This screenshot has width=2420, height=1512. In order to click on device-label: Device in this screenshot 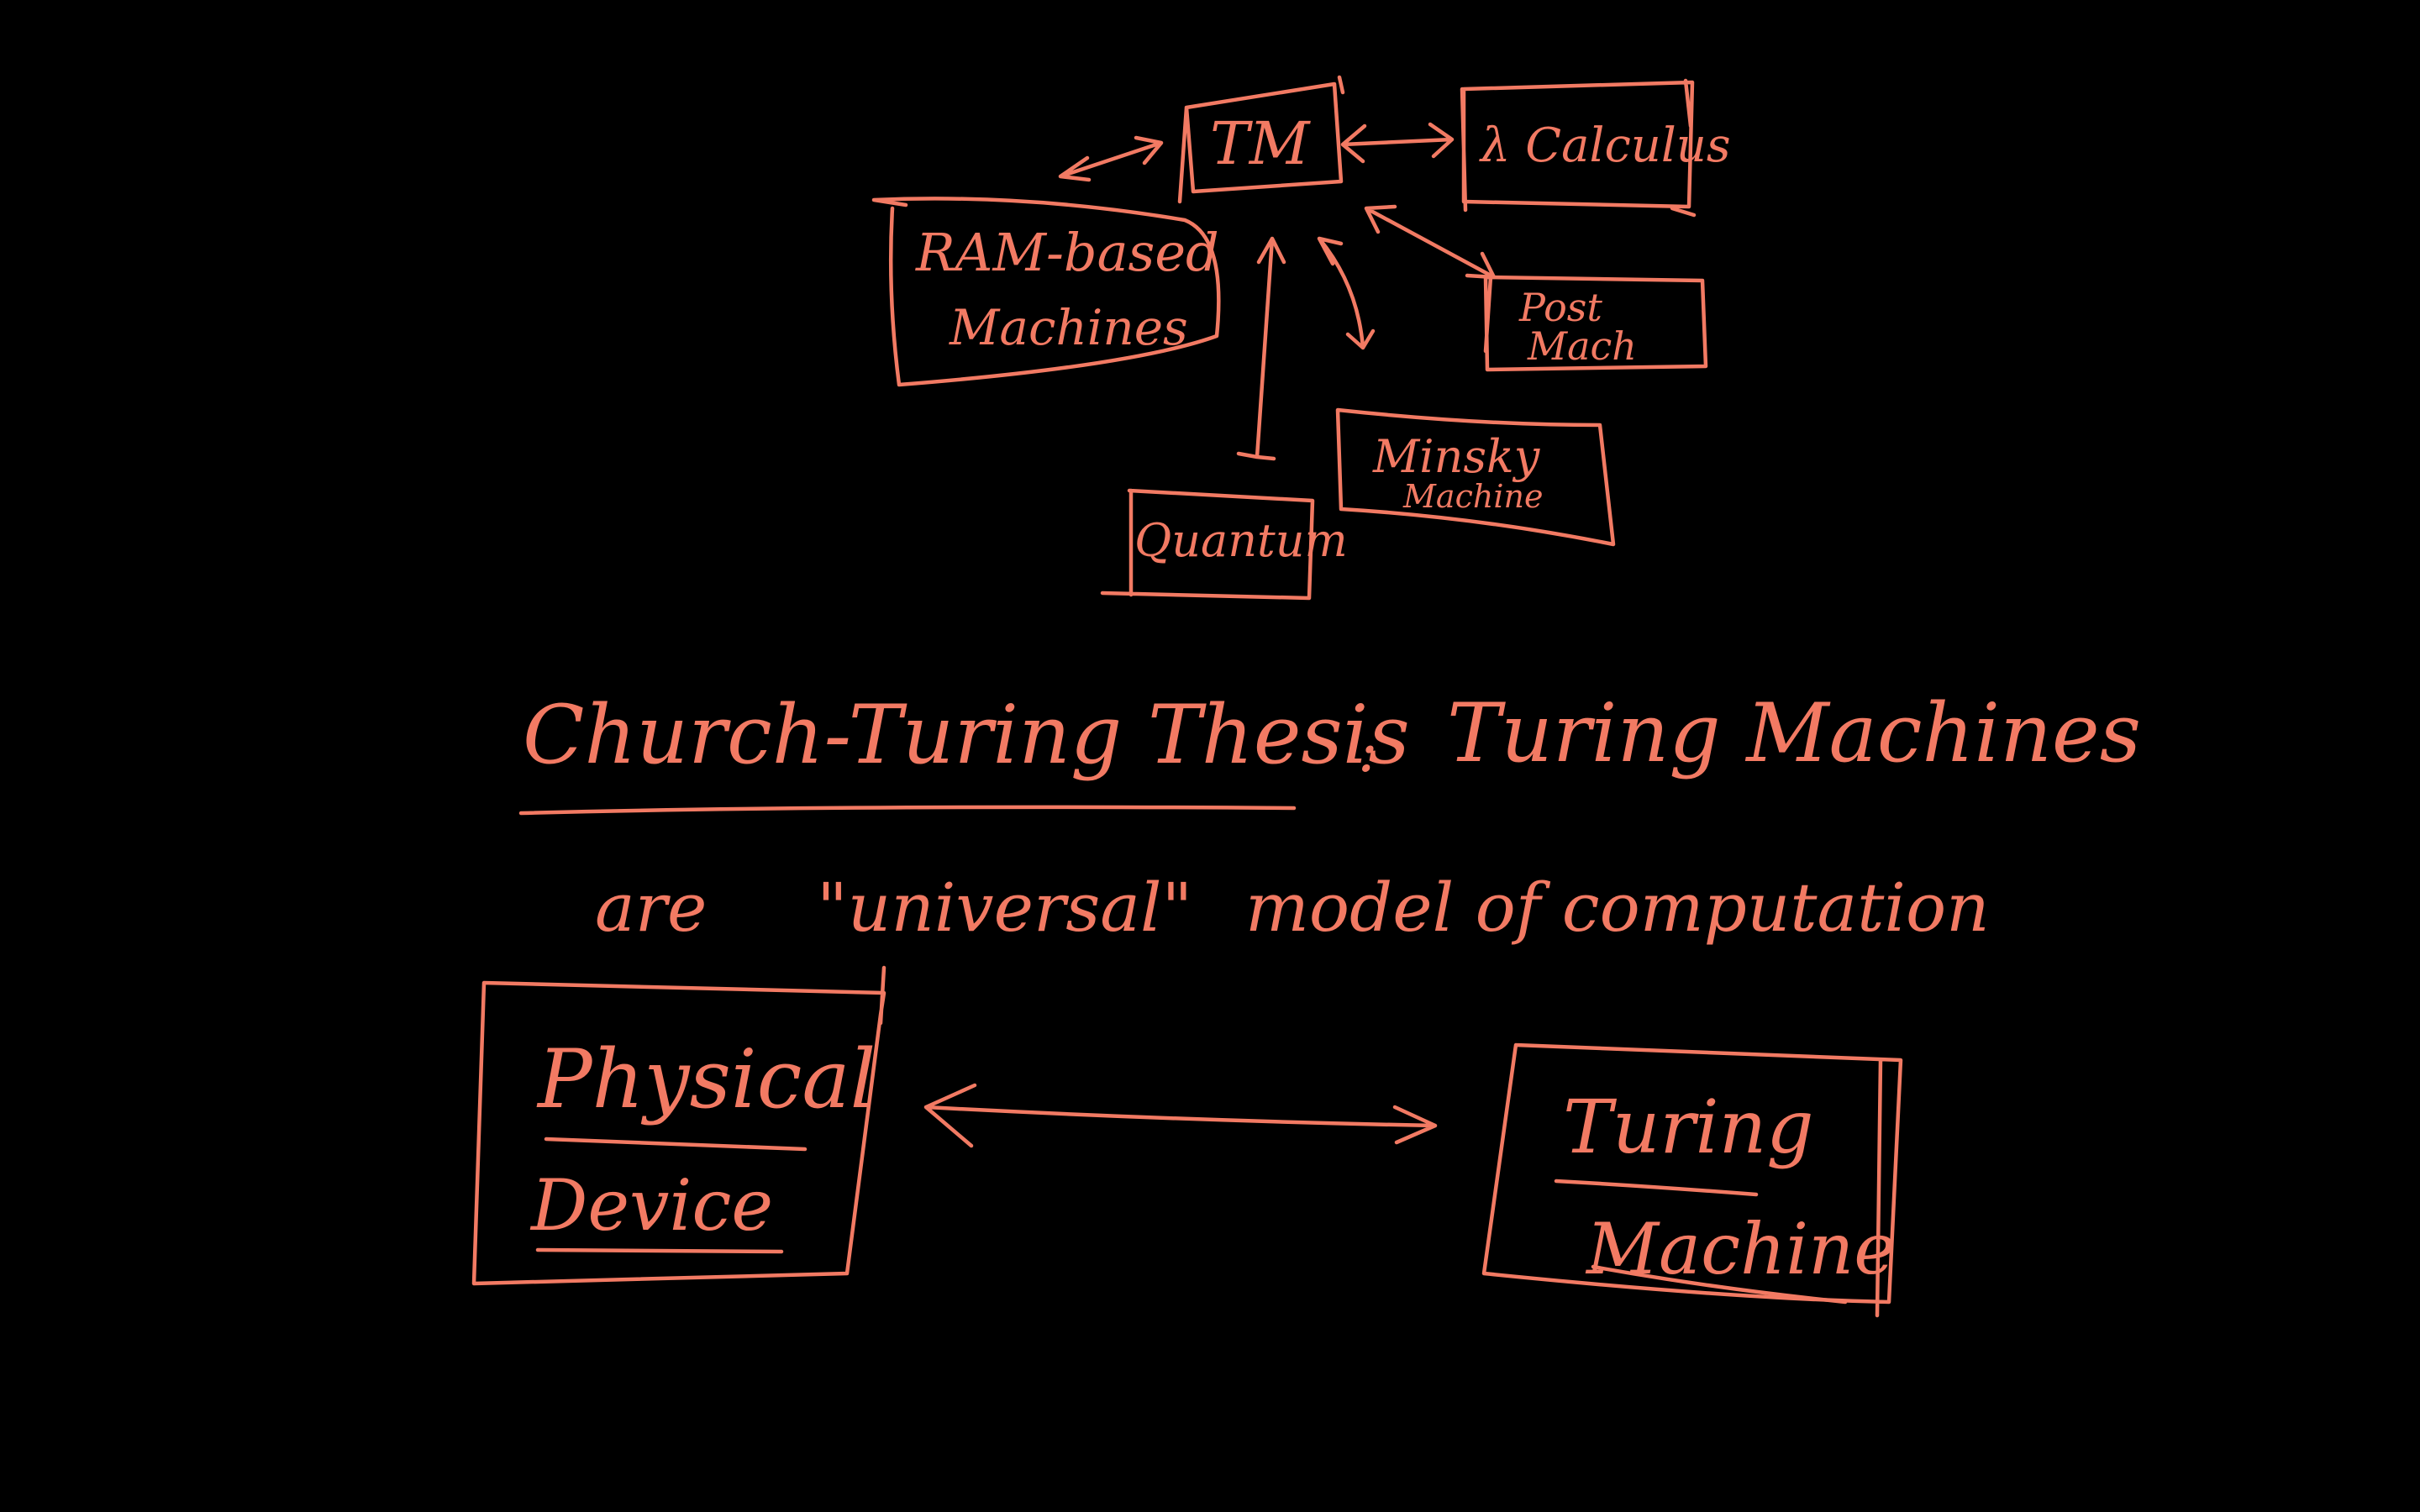, I will do `click(651, 1205)`.